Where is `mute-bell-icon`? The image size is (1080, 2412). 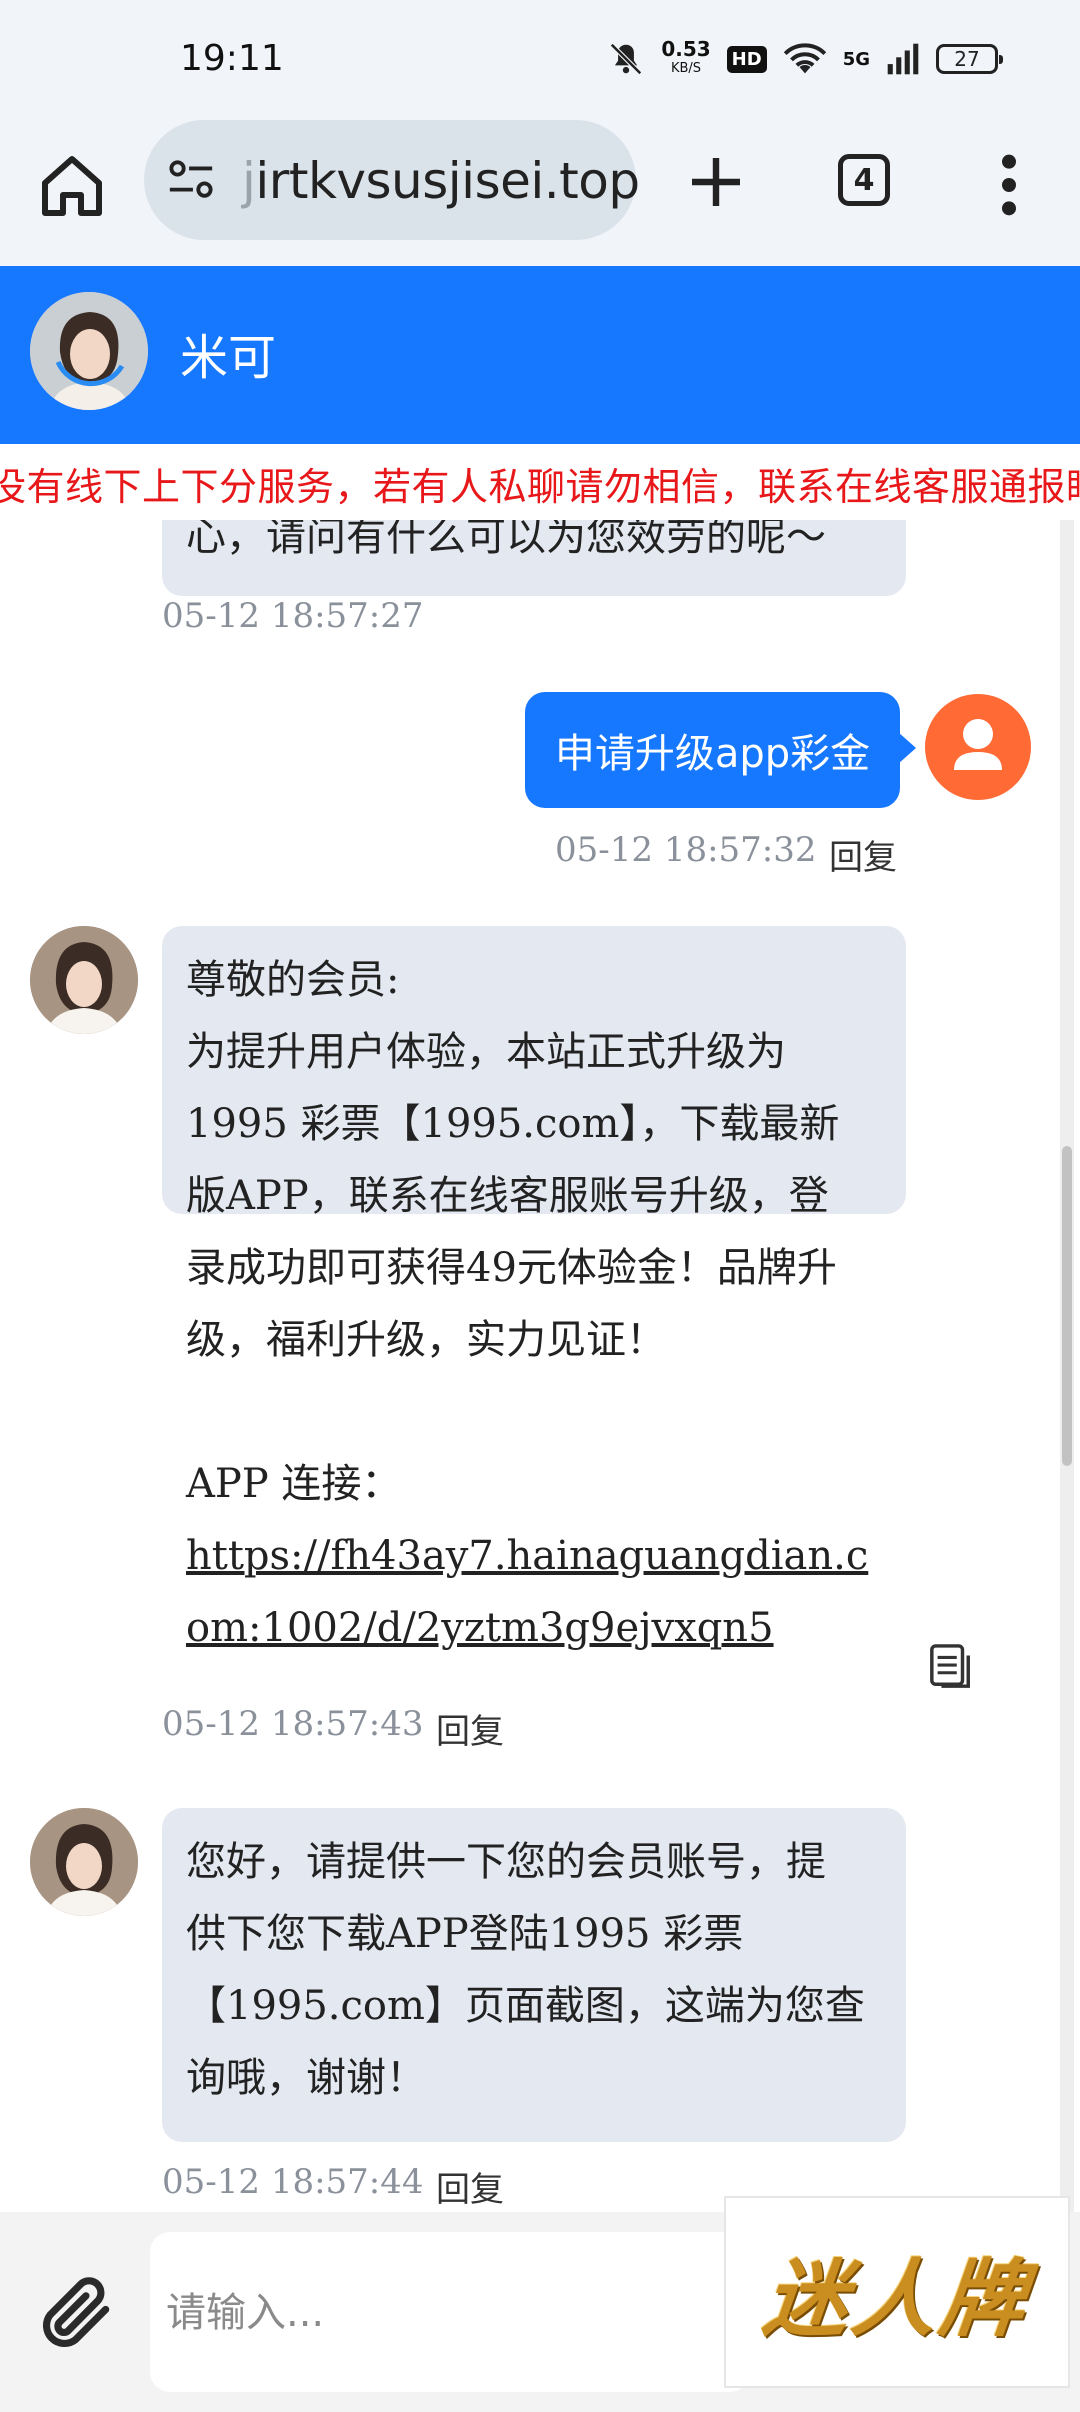 mute-bell-icon is located at coordinates (626, 59).